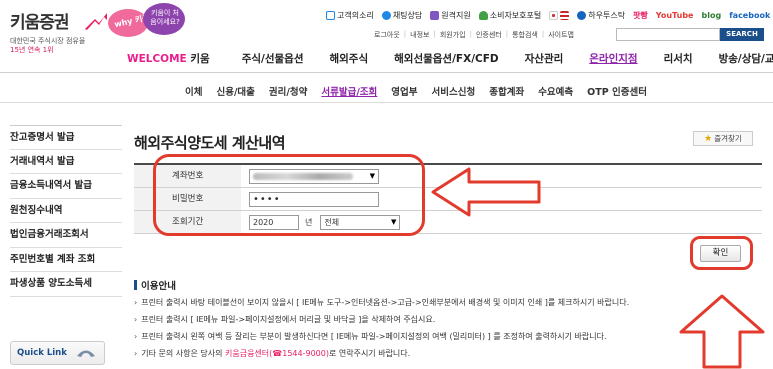 The width and height of the screenshot is (773, 369). Describe the element at coordinates (401, 15) in the screenshot. I see `util-chat: 채팅상담` at that location.